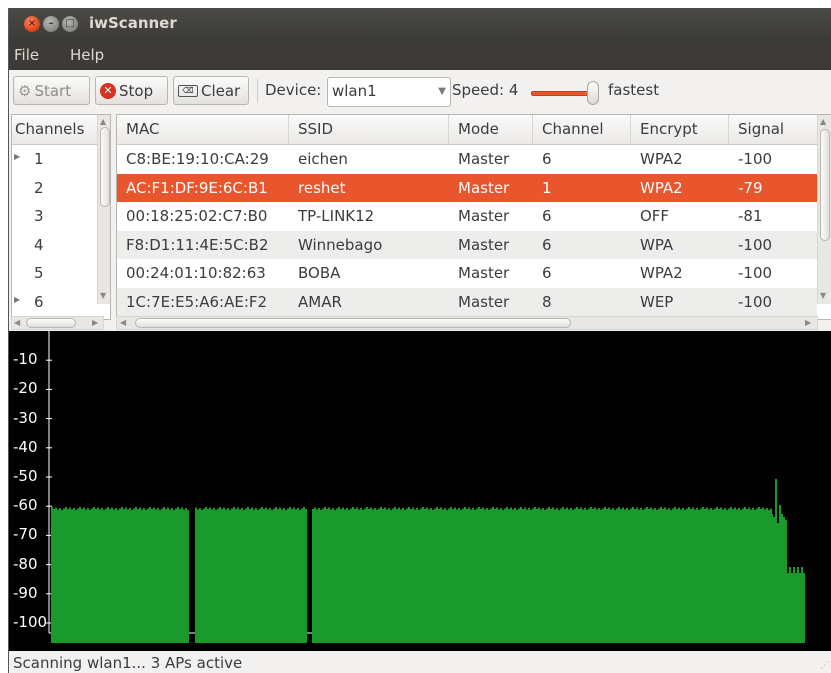  What do you see at coordinates (467, 216) in the screenshot?
I see `table-row: 00:18:25:02:C7:B0 TP-LINK12 Master 6 OFF -81` at bounding box center [467, 216].